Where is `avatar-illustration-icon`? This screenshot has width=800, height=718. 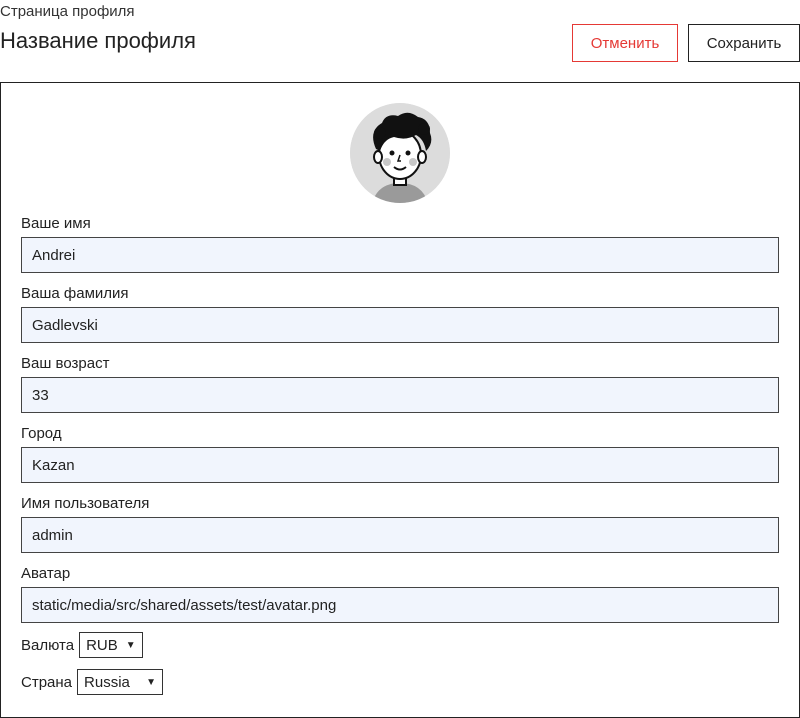 avatar-illustration-icon is located at coordinates (400, 153).